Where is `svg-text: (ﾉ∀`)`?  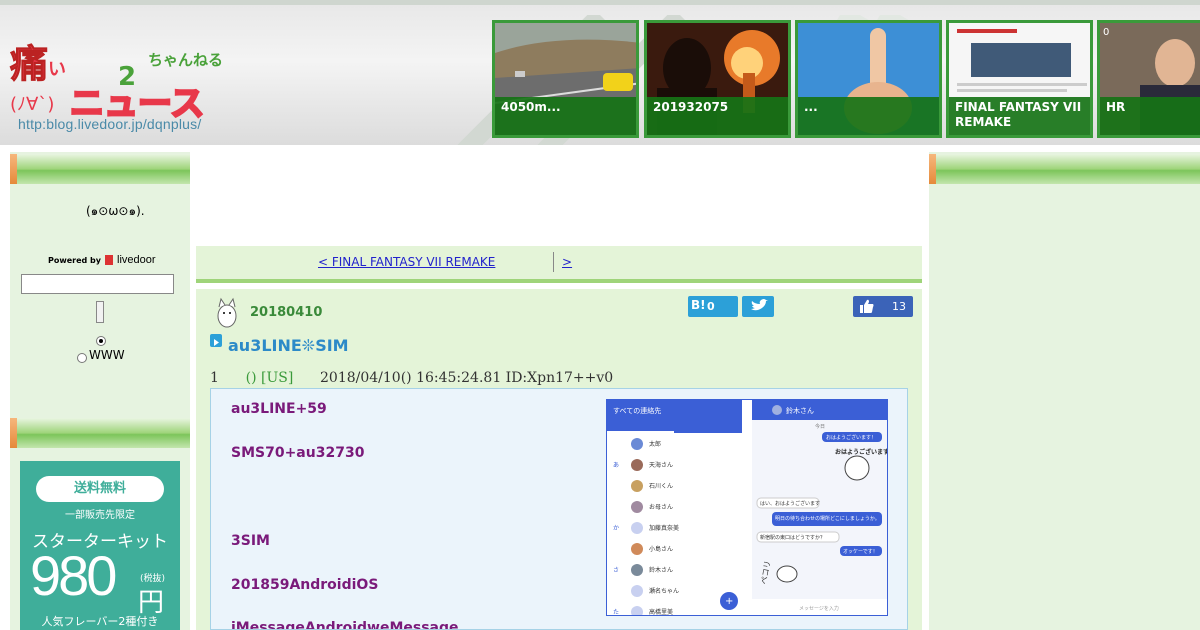
svg-text: (ﾉ∀`) is located at coordinates (32, 104).